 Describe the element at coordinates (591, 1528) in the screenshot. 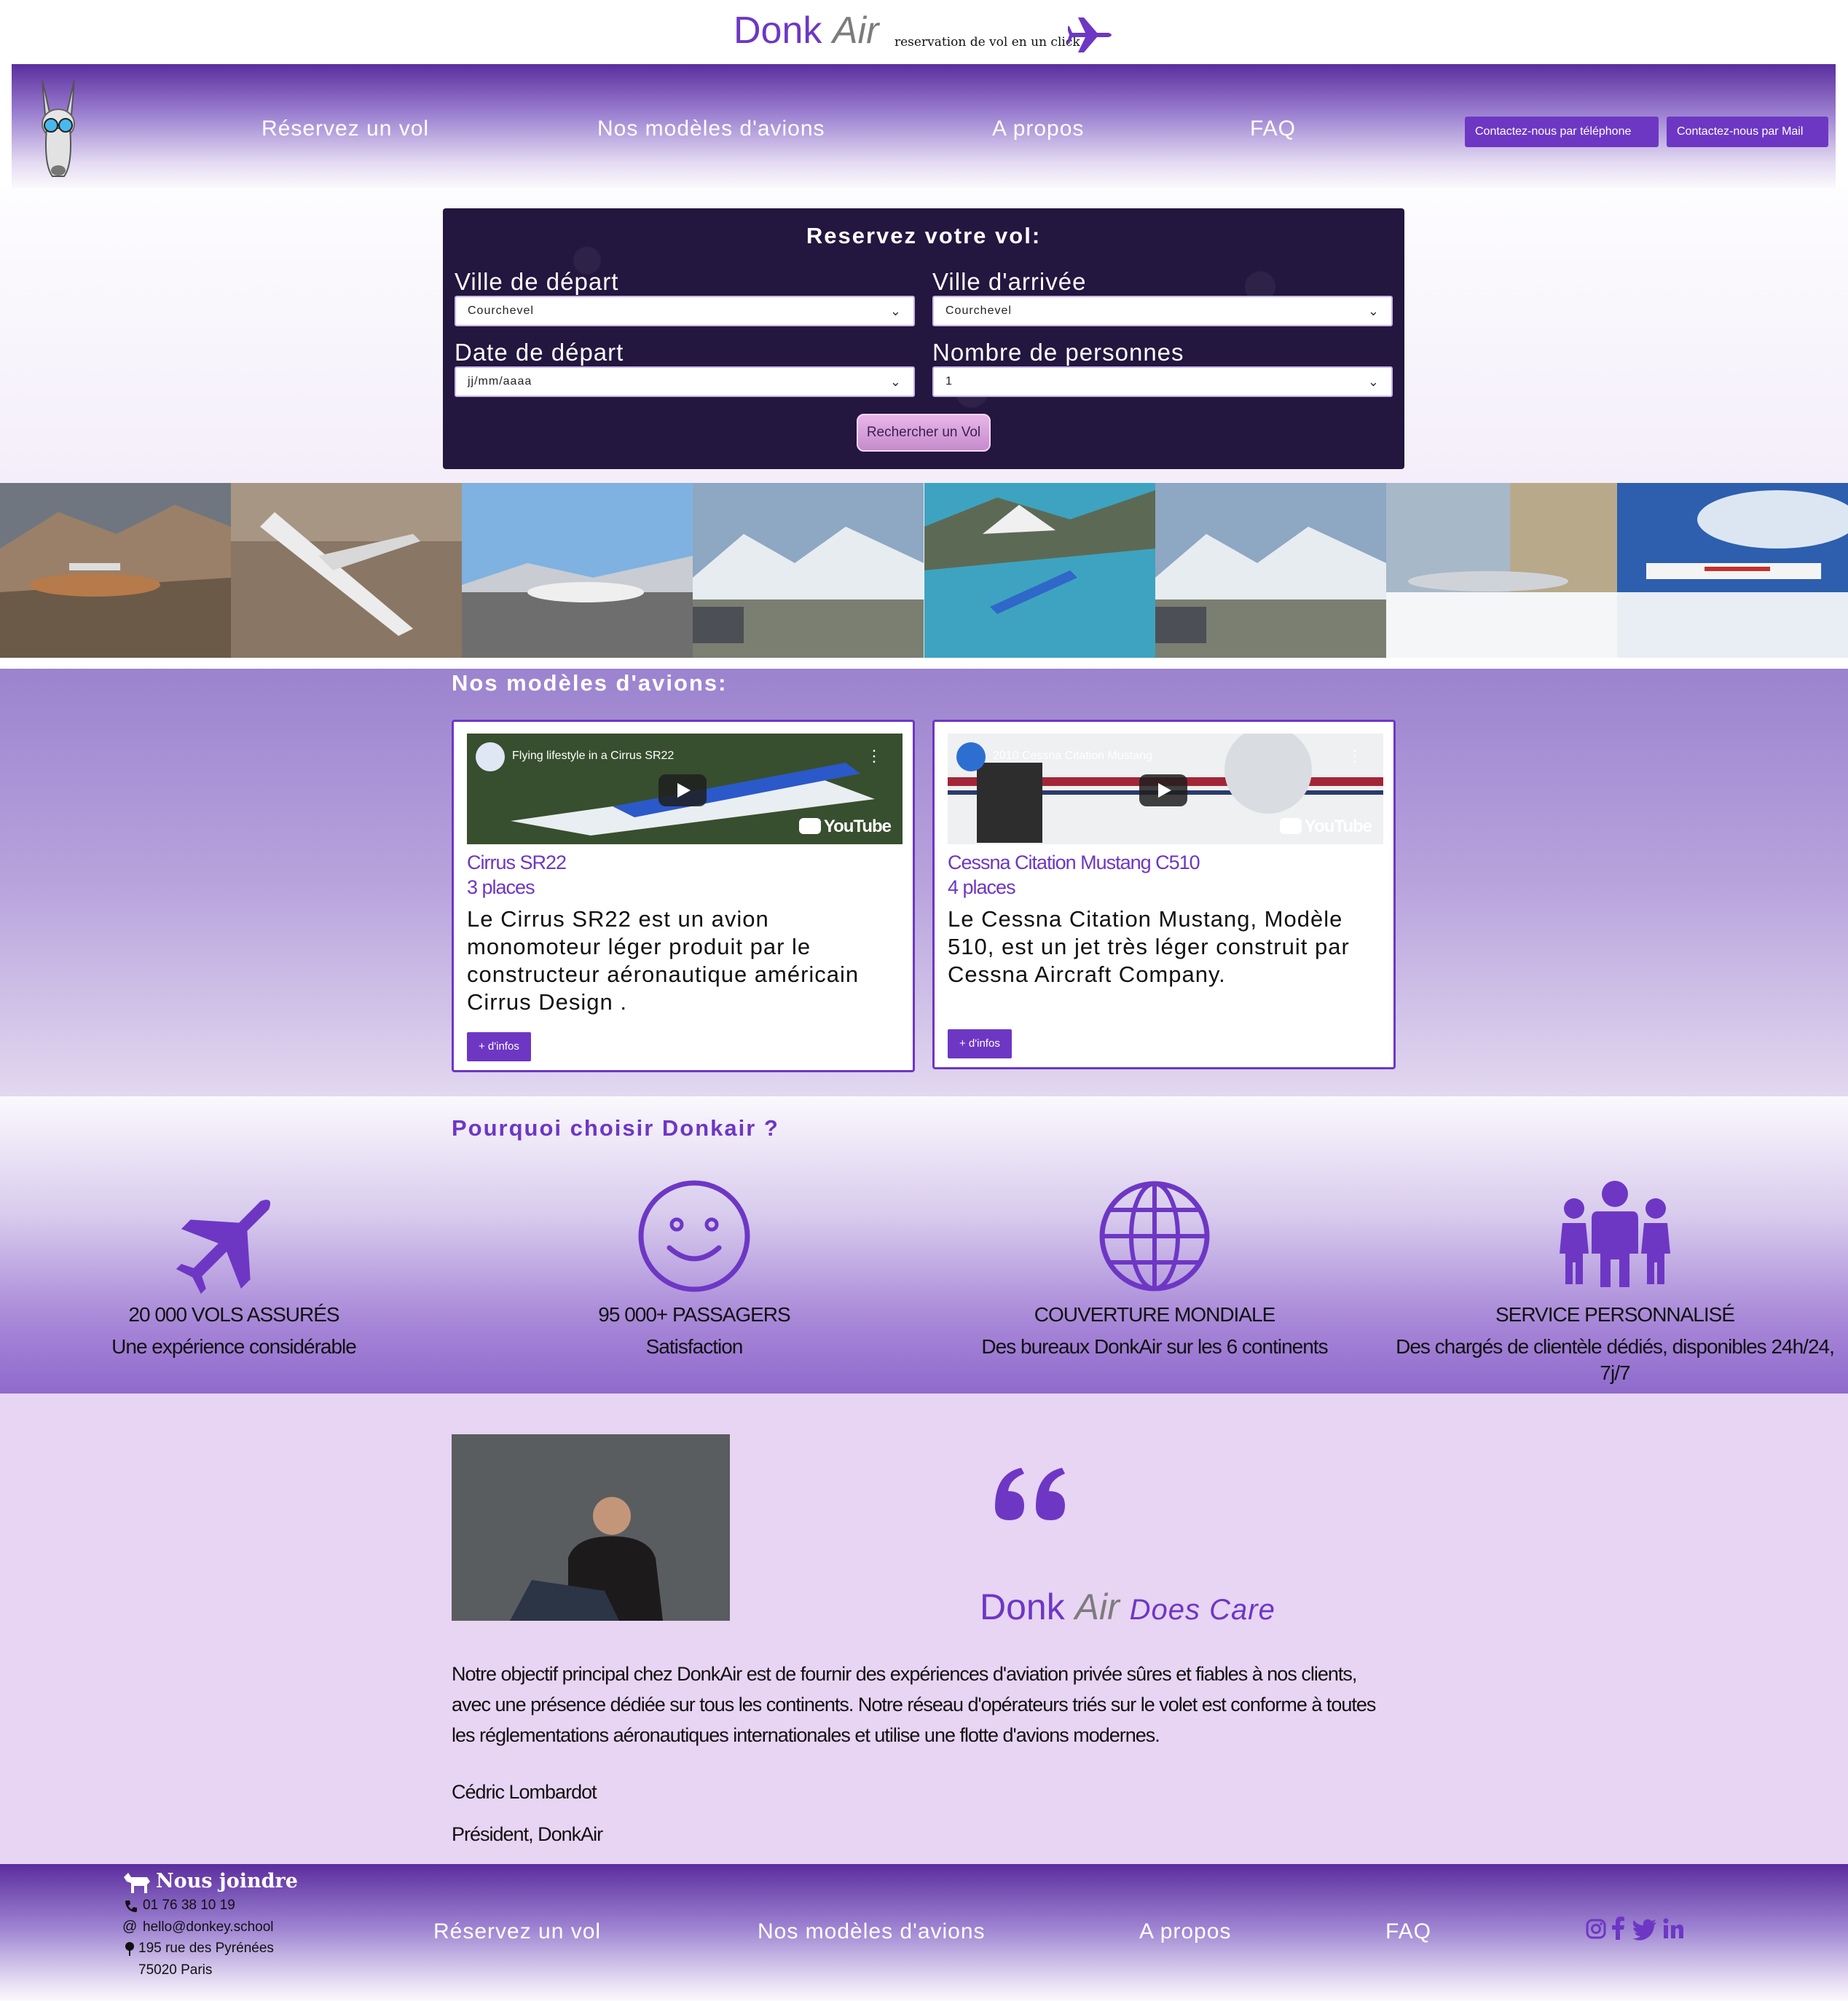

I see `president-photo` at that location.